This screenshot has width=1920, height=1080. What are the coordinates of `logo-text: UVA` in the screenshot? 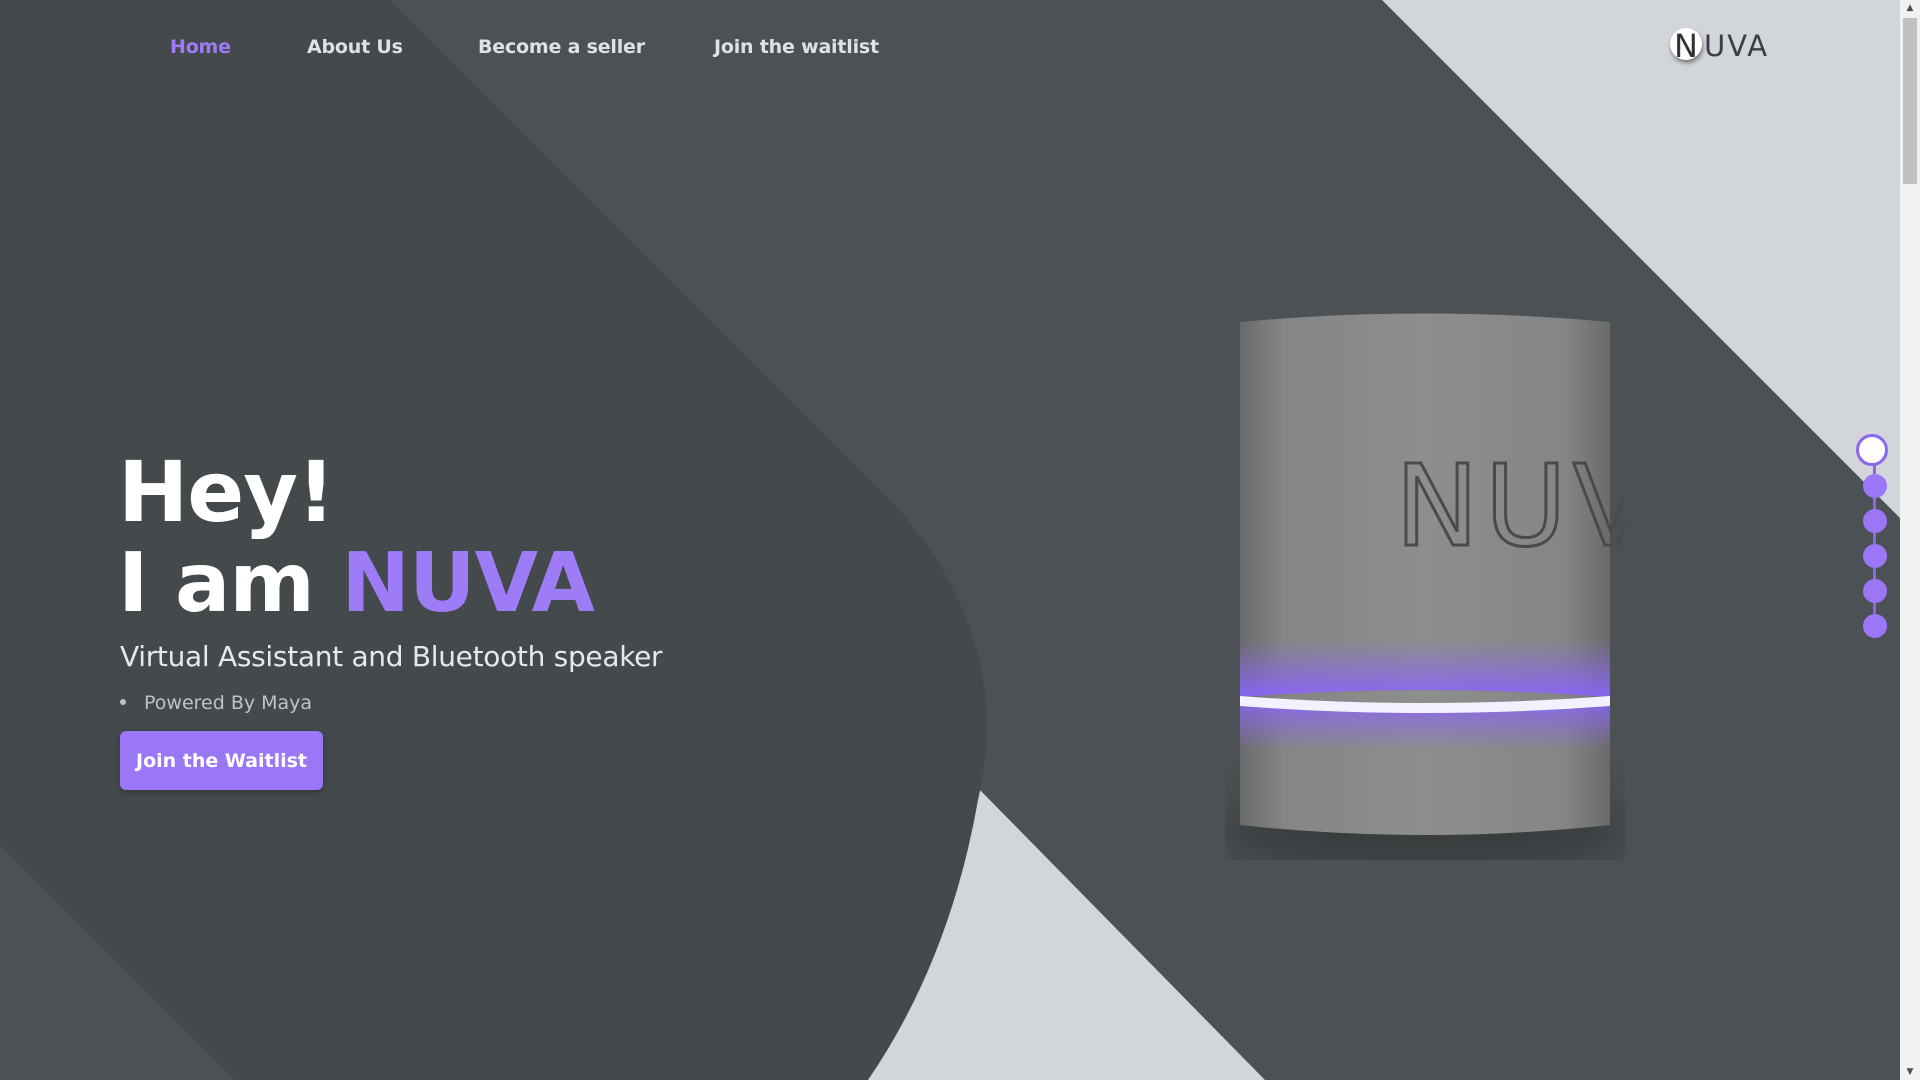 It's located at (1737, 46).